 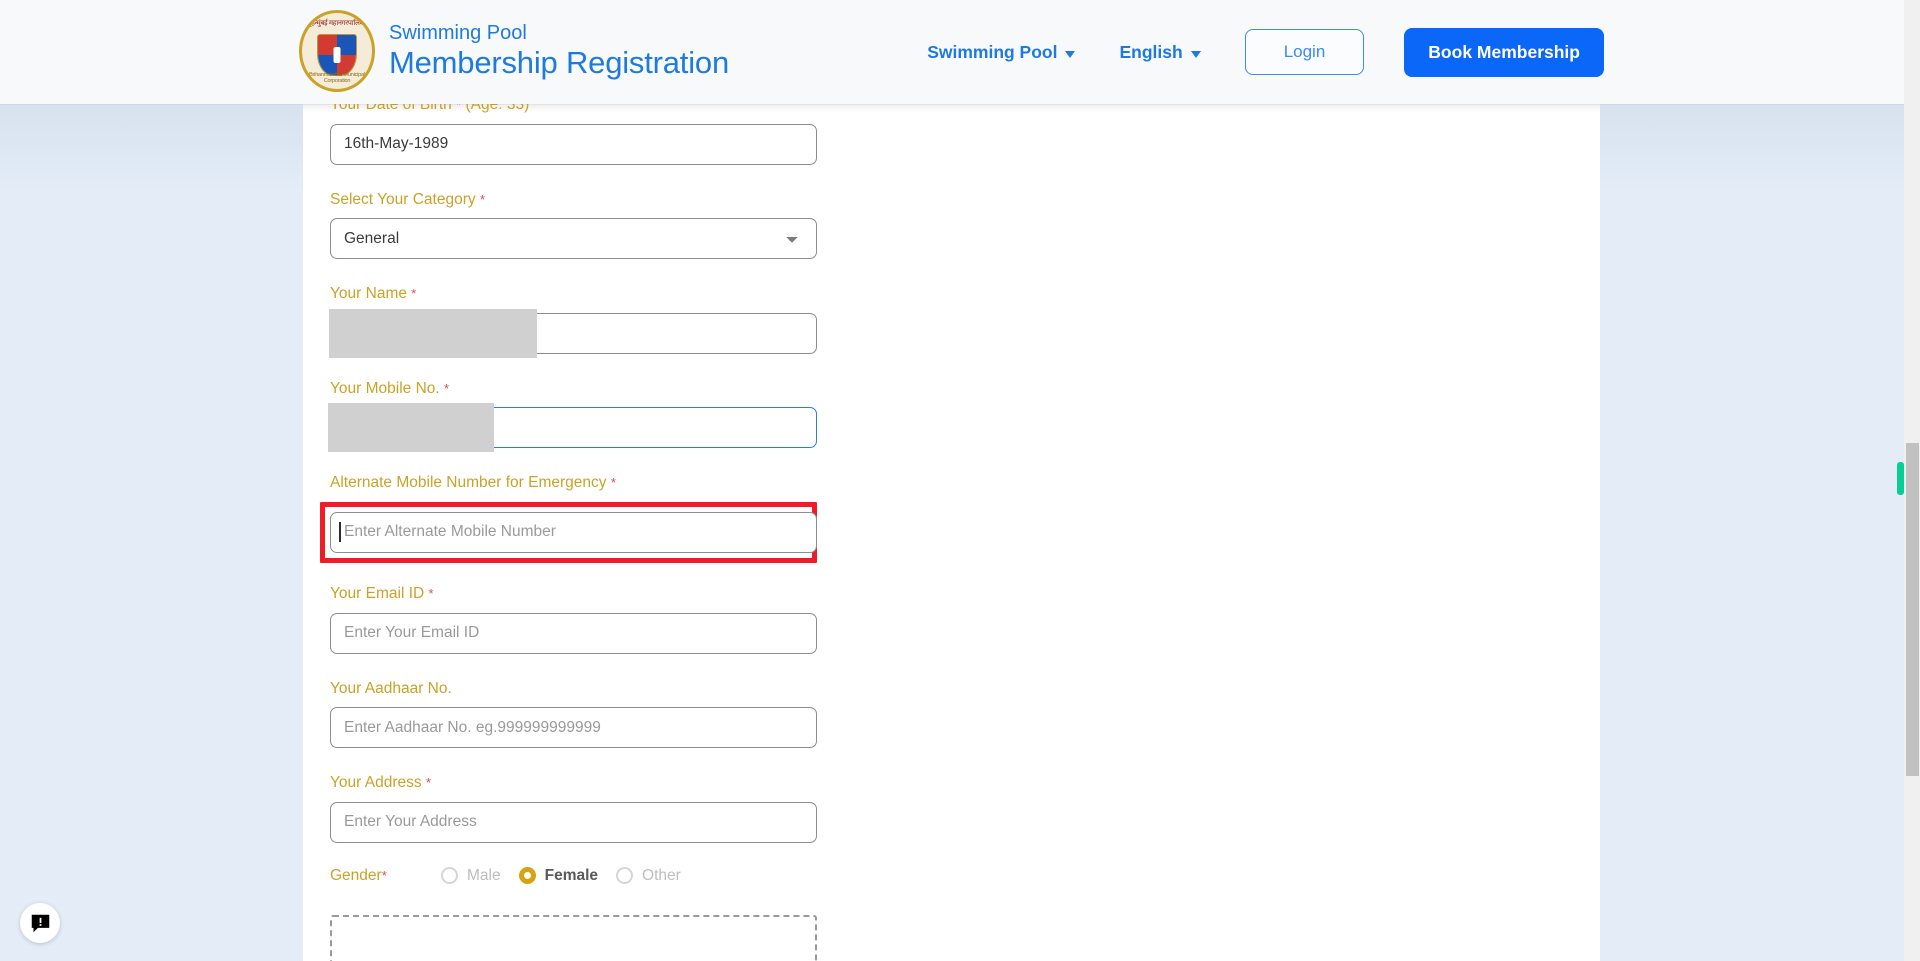 What do you see at coordinates (368, 294) in the screenshot?
I see `label-name-text: Your Name` at bounding box center [368, 294].